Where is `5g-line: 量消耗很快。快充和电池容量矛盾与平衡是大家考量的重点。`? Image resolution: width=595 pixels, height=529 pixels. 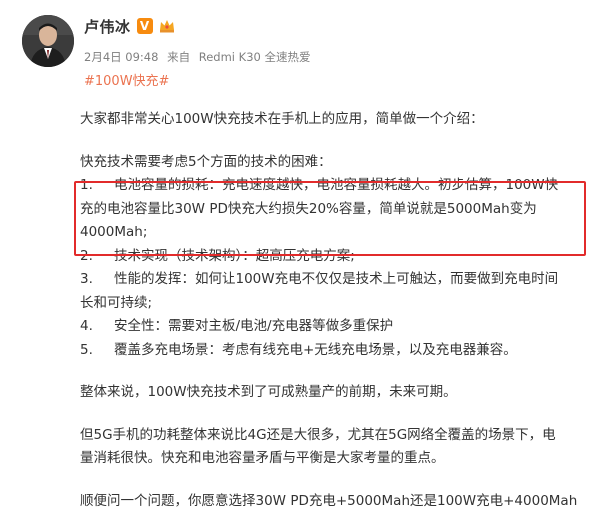
5g-line: 量消耗很快。快充和电池容量矛盾与平衡是大家考量的重点。 is located at coordinates (262, 458).